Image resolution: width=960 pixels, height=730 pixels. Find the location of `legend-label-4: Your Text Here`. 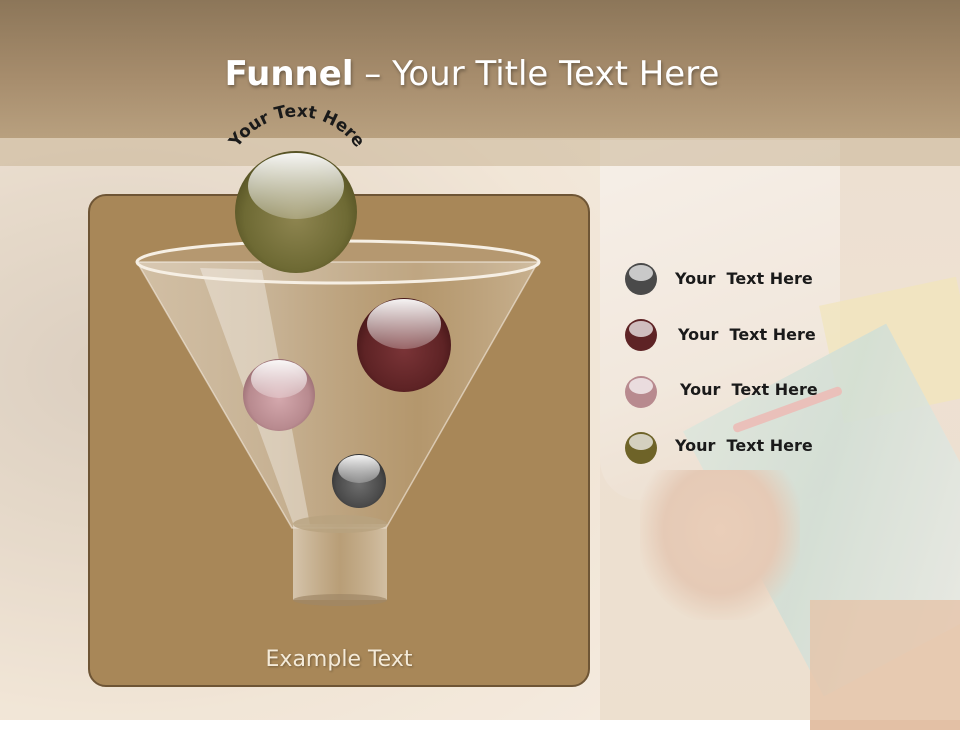

legend-label-4: Your Text Here is located at coordinates (744, 445).